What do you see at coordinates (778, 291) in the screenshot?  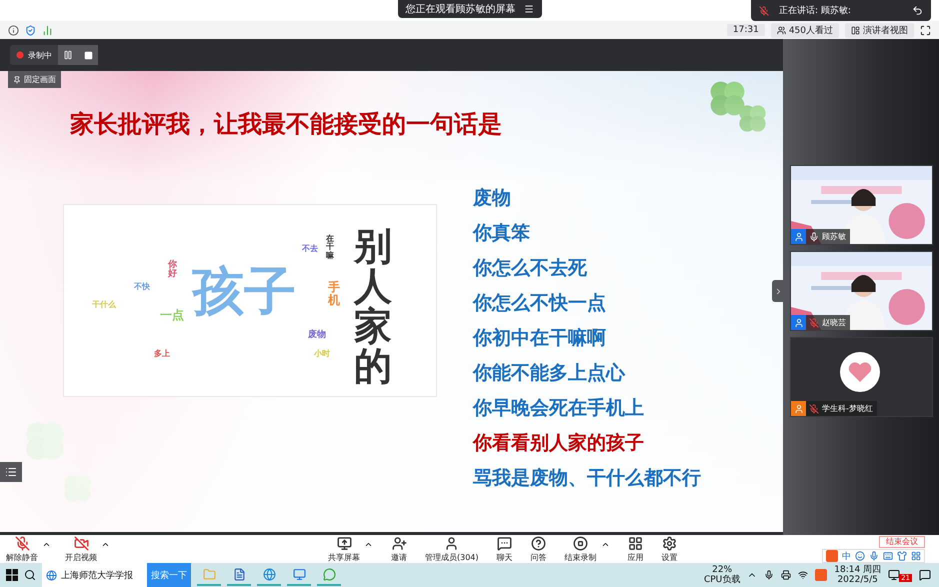 I see `expand-handle` at bounding box center [778, 291].